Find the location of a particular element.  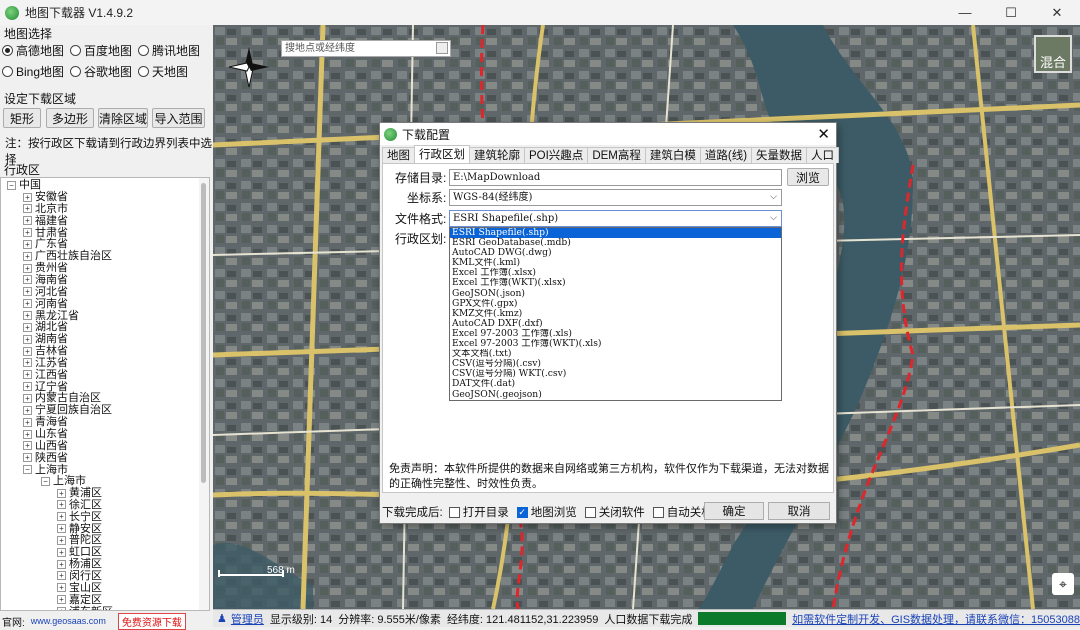

tree-node-province: + 广东省 is located at coordinates (45, 244).